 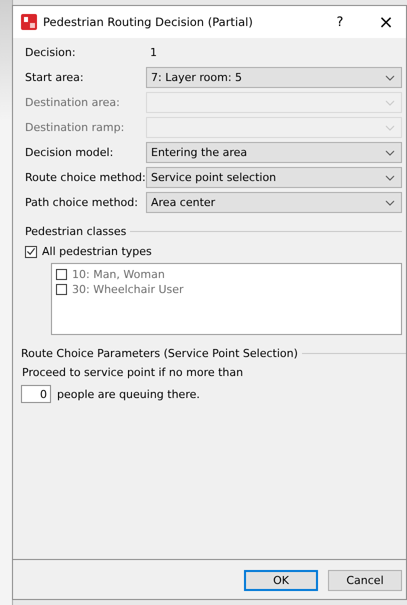 What do you see at coordinates (97, 251) in the screenshot?
I see `checkbox-label: All pedestrian types` at bounding box center [97, 251].